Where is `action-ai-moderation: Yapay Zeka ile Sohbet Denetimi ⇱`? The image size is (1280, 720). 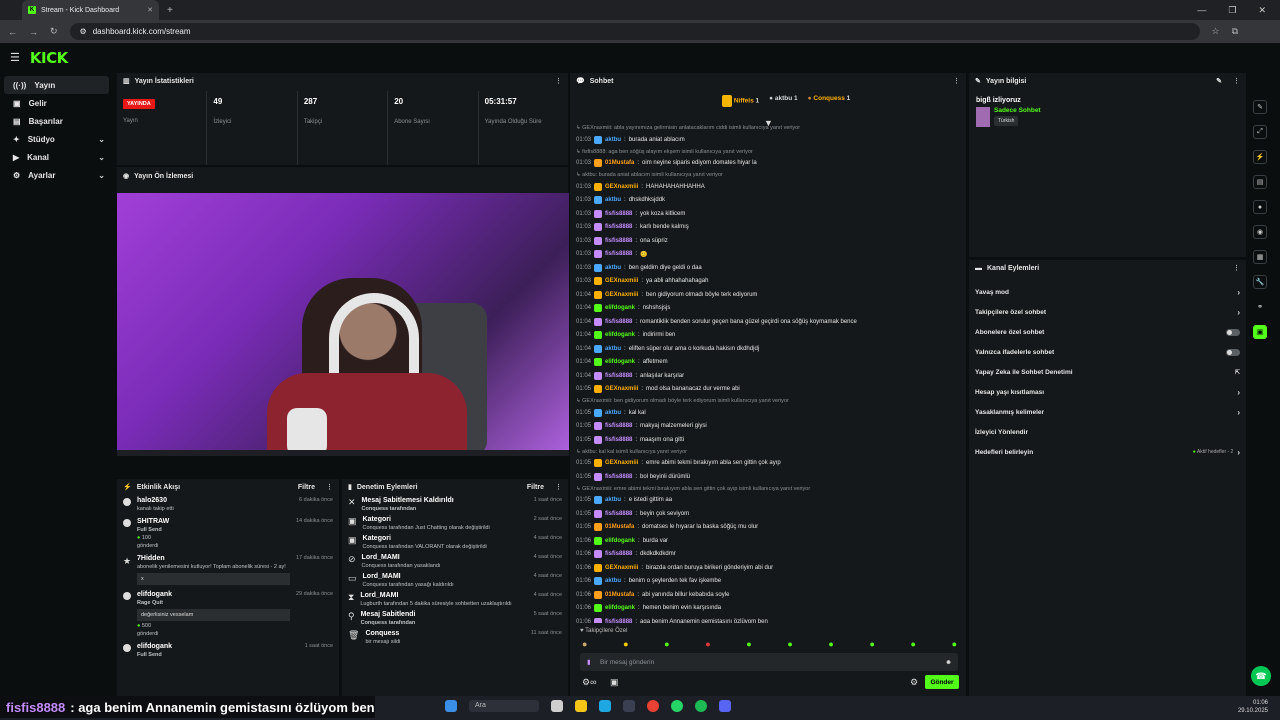
action-ai-moderation: Yapay Zeka ile Sohbet Denetimi ⇱ is located at coordinates (1107, 372).